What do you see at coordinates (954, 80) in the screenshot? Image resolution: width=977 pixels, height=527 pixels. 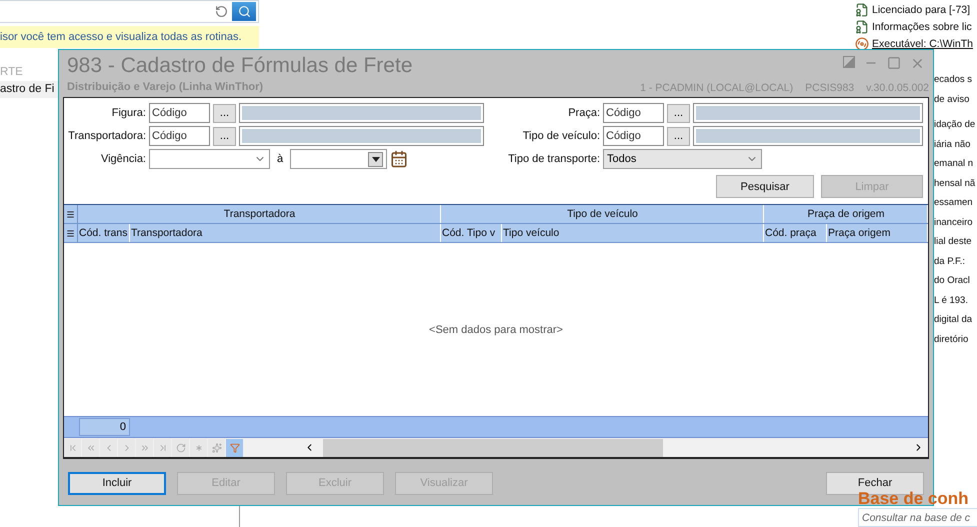 I see `message-text: ecados s` at bounding box center [954, 80].